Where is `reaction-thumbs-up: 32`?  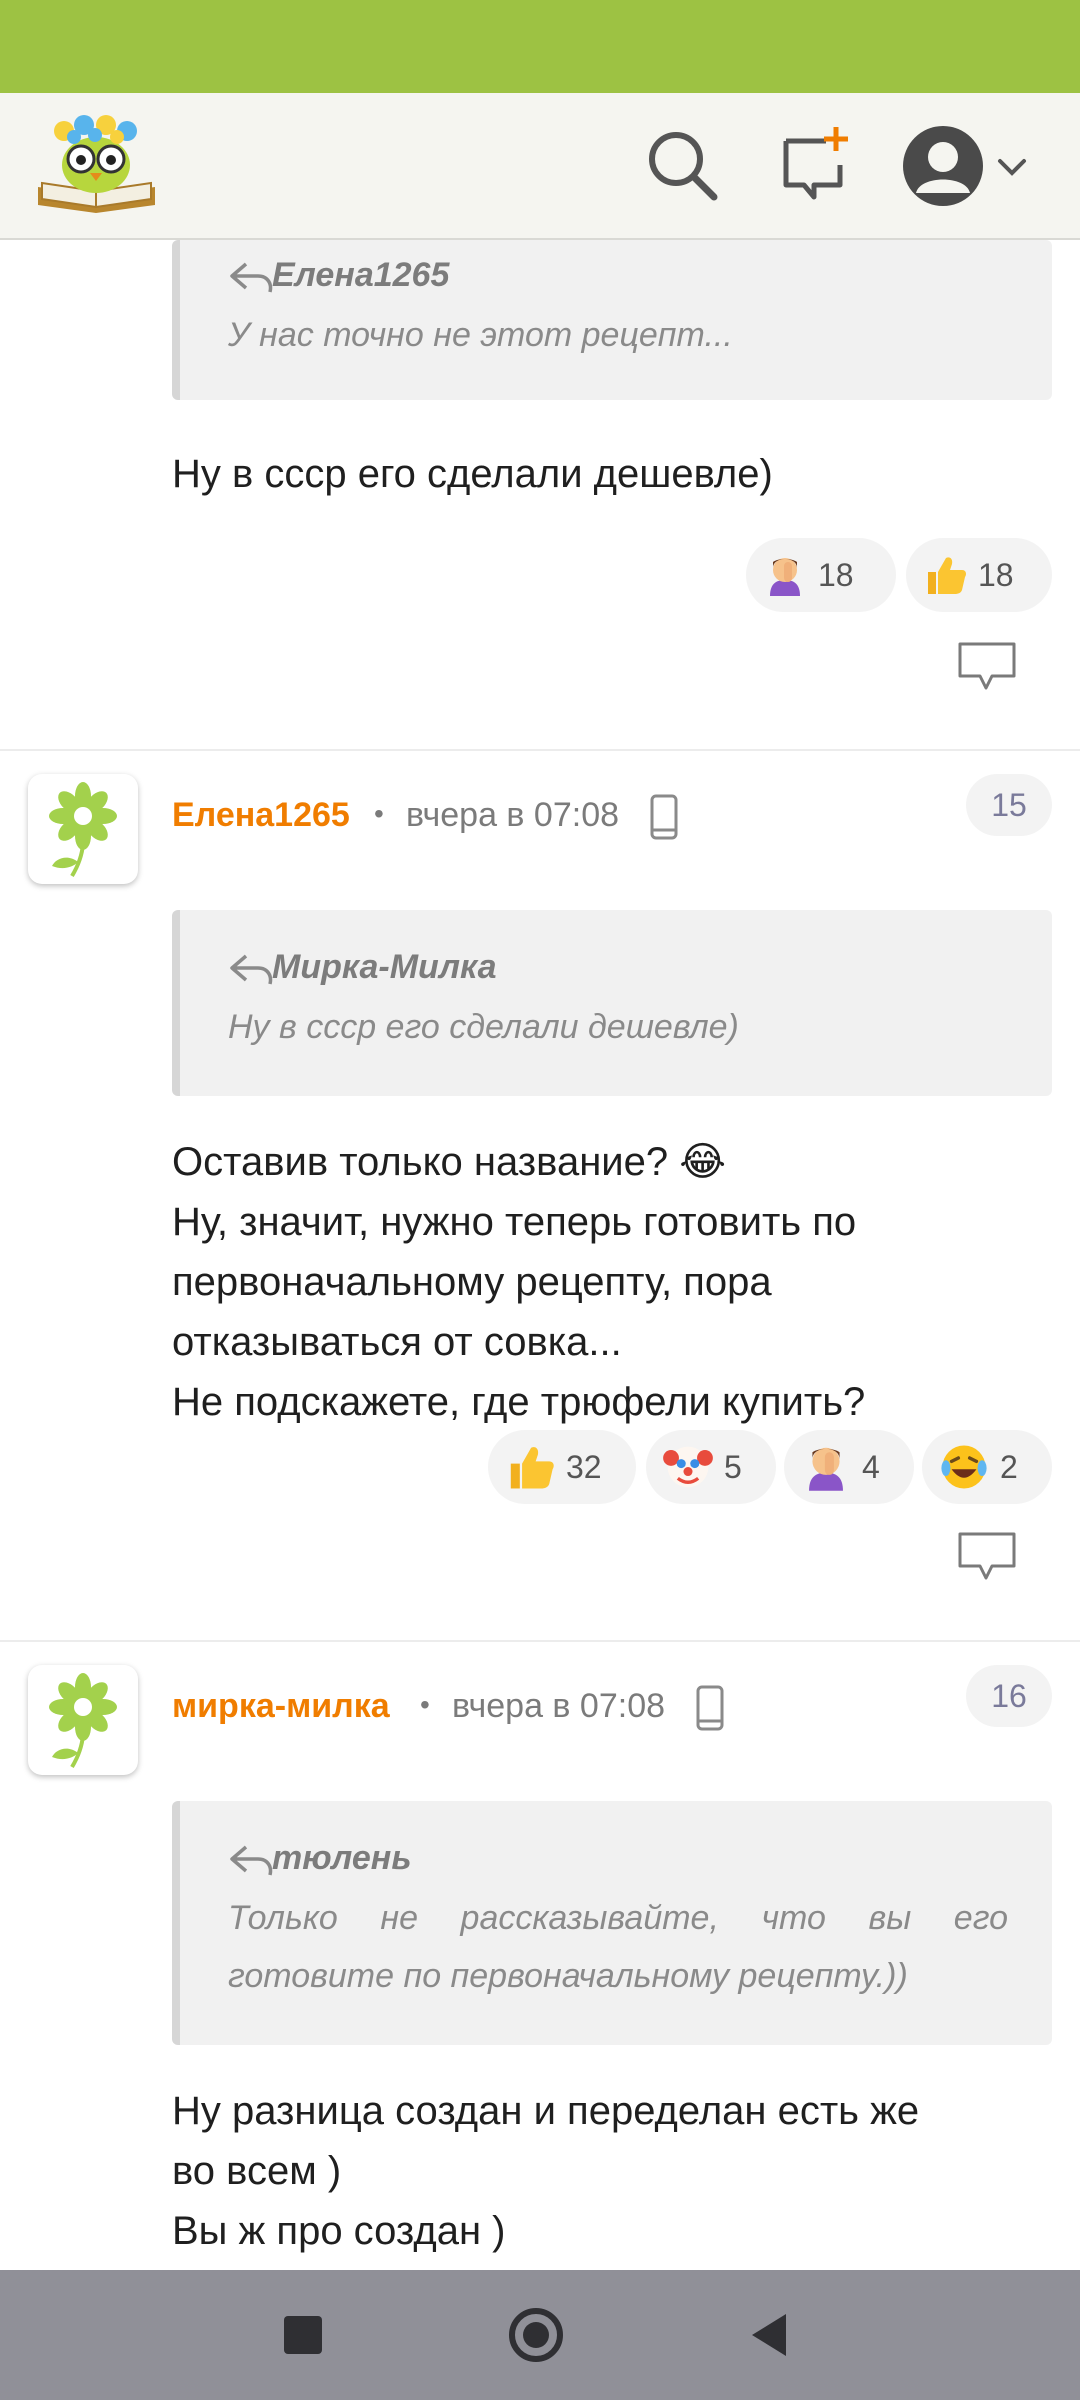
reaction-thumbs-up: 32 is located at coordinates (562, 1467).